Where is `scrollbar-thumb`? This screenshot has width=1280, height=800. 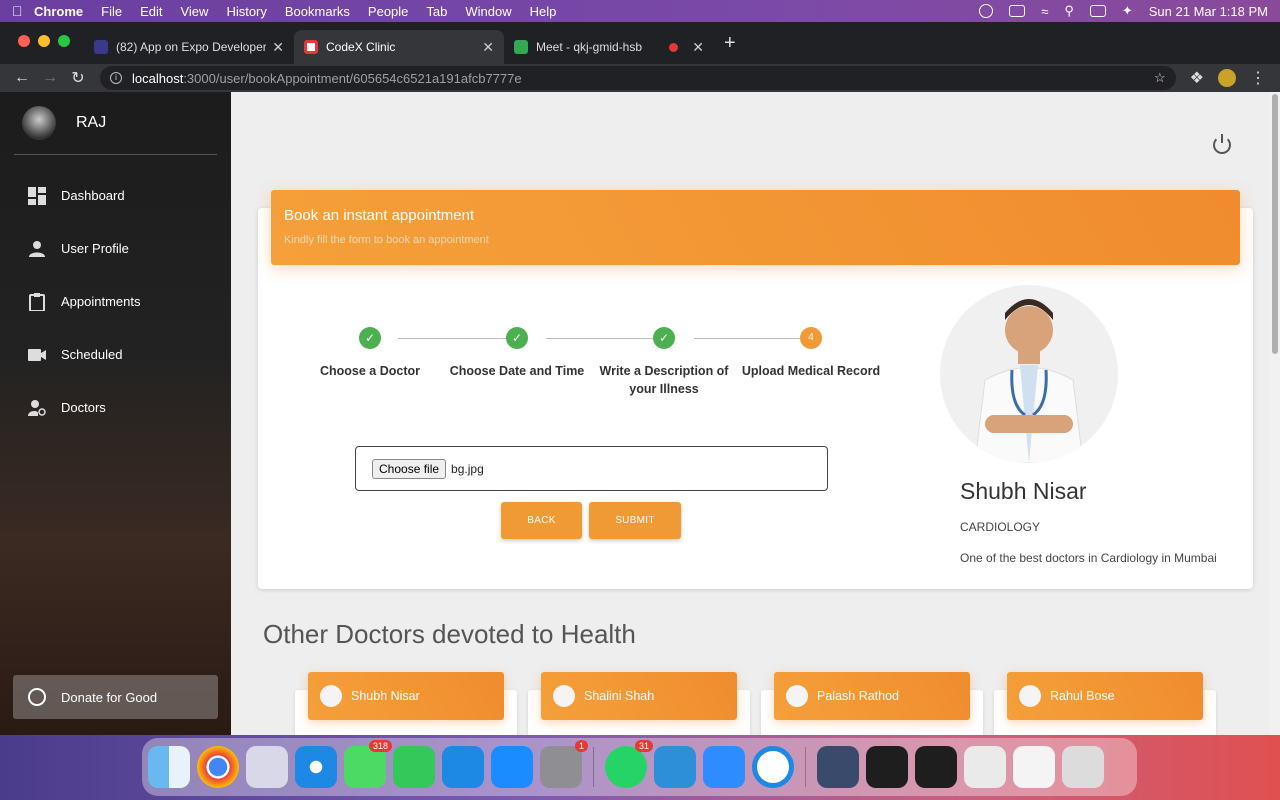
scrollbar-thumb is located at coordinates (1275, 224).